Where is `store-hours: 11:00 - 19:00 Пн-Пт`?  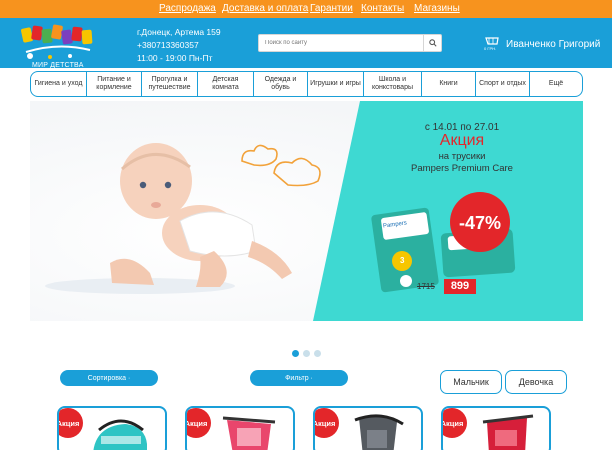
store-hours: 11:00 - 19:00 Пн-Пт is located at coordinates (175, 58).